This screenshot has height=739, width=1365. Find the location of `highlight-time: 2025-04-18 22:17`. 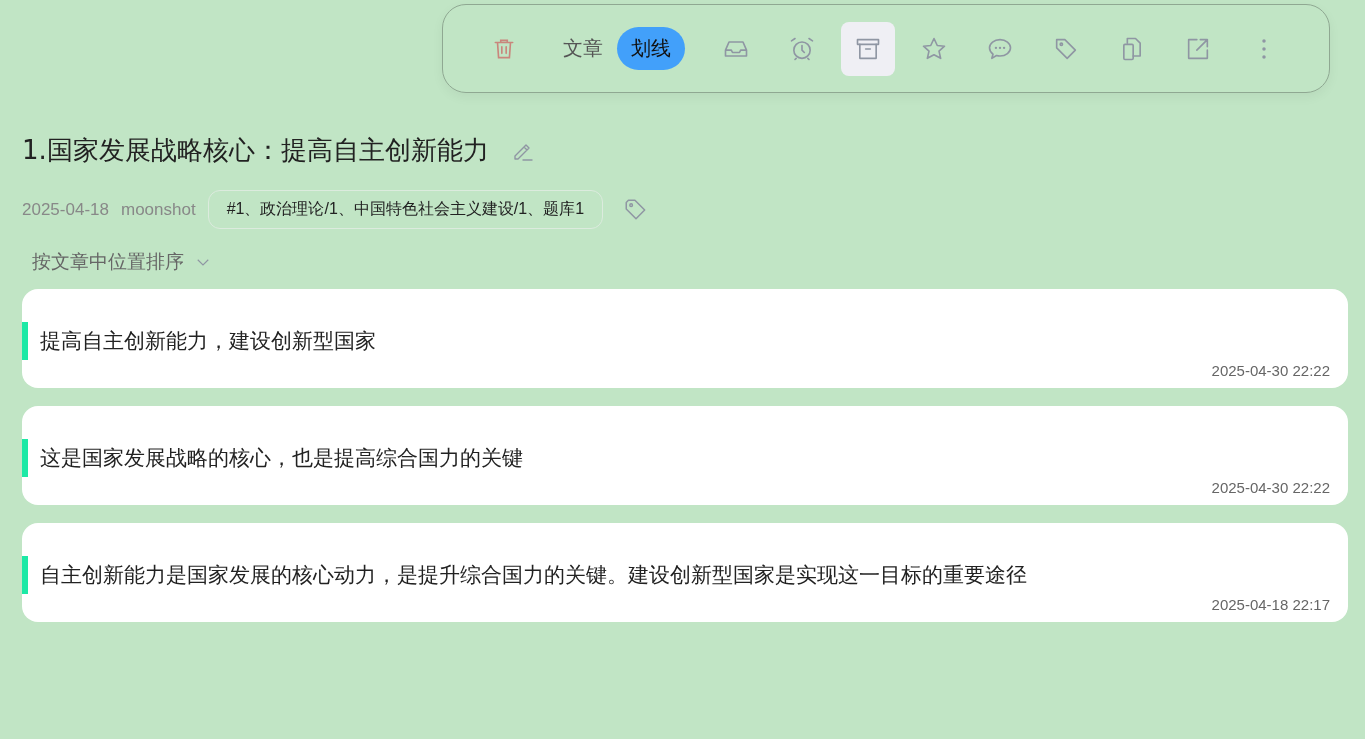

highlight-time: 2025-04-18 22:17 is located at coordinates (1270, 604).